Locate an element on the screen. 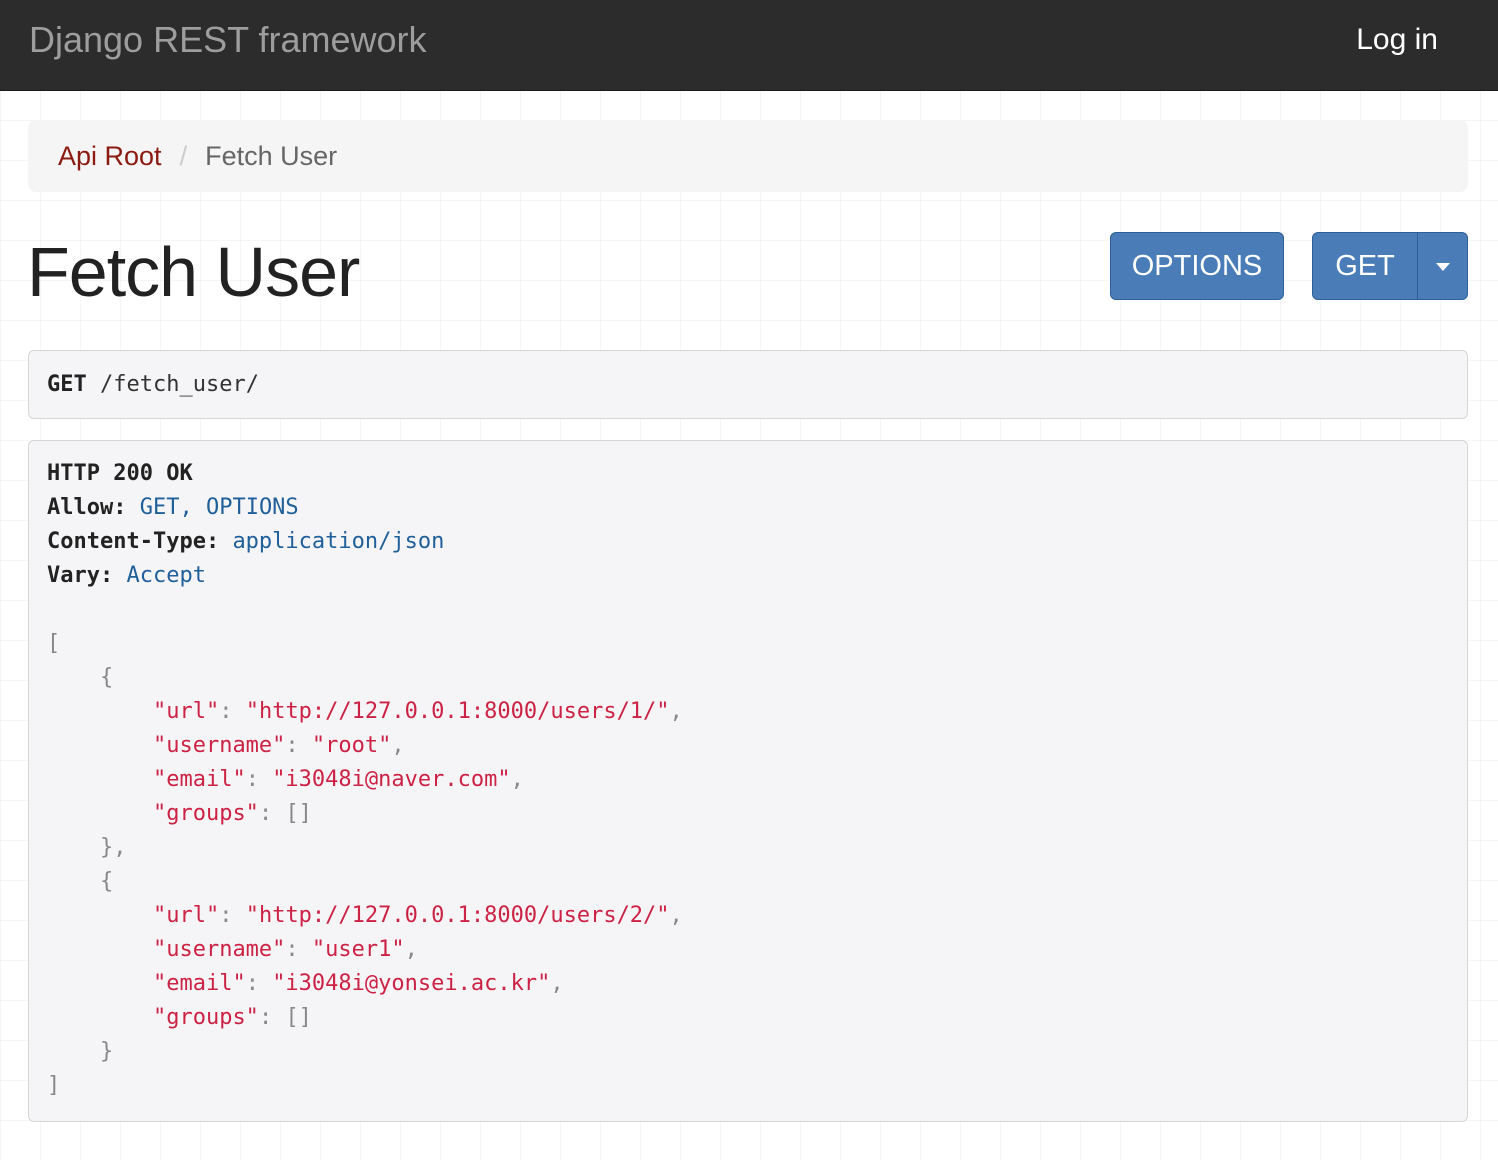 Image resolution: width=1498 pixels, height=1160 pixels. caret-down-icon is located at coordinates (1443, 267).